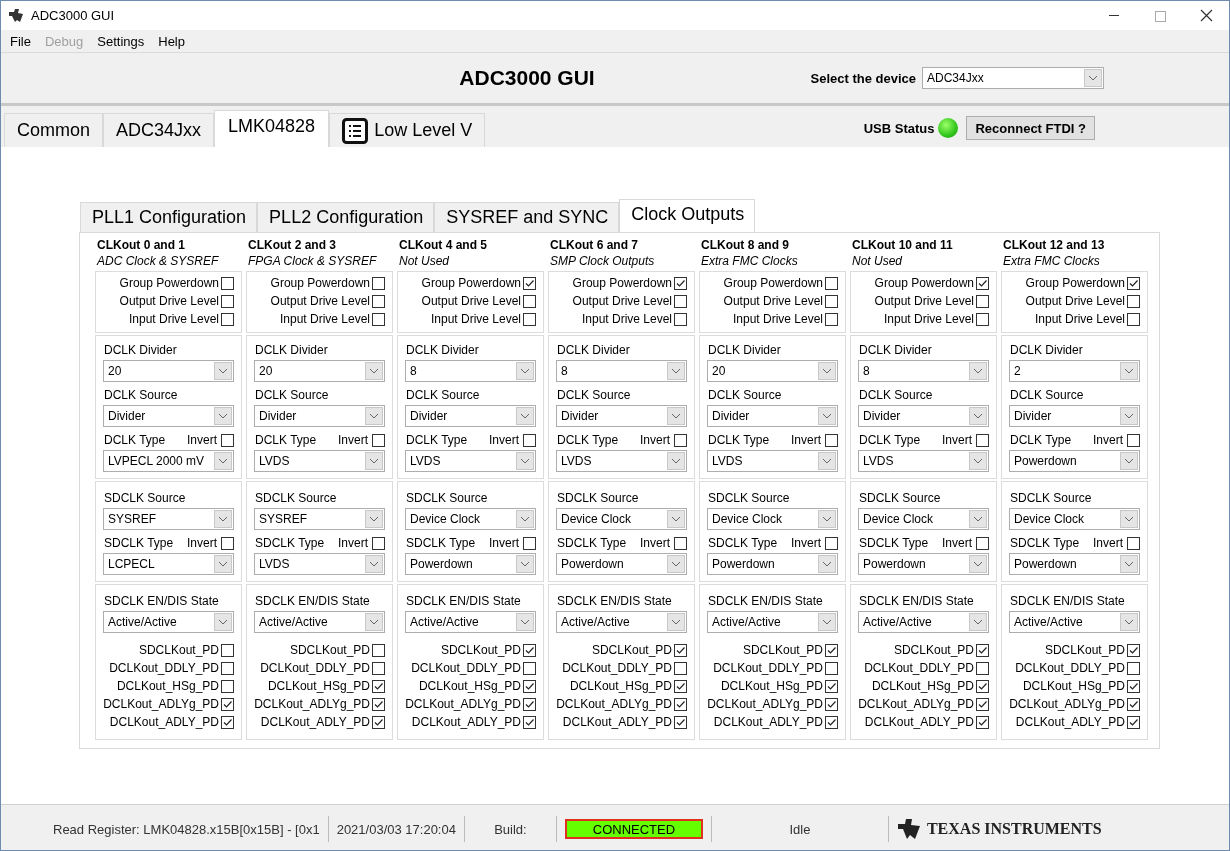 This screenshot has width=1230, height=851. What do you see at coordinates (54, 130) in the screenshot?
I see `tab: Common` at bounding box center [54, 130].